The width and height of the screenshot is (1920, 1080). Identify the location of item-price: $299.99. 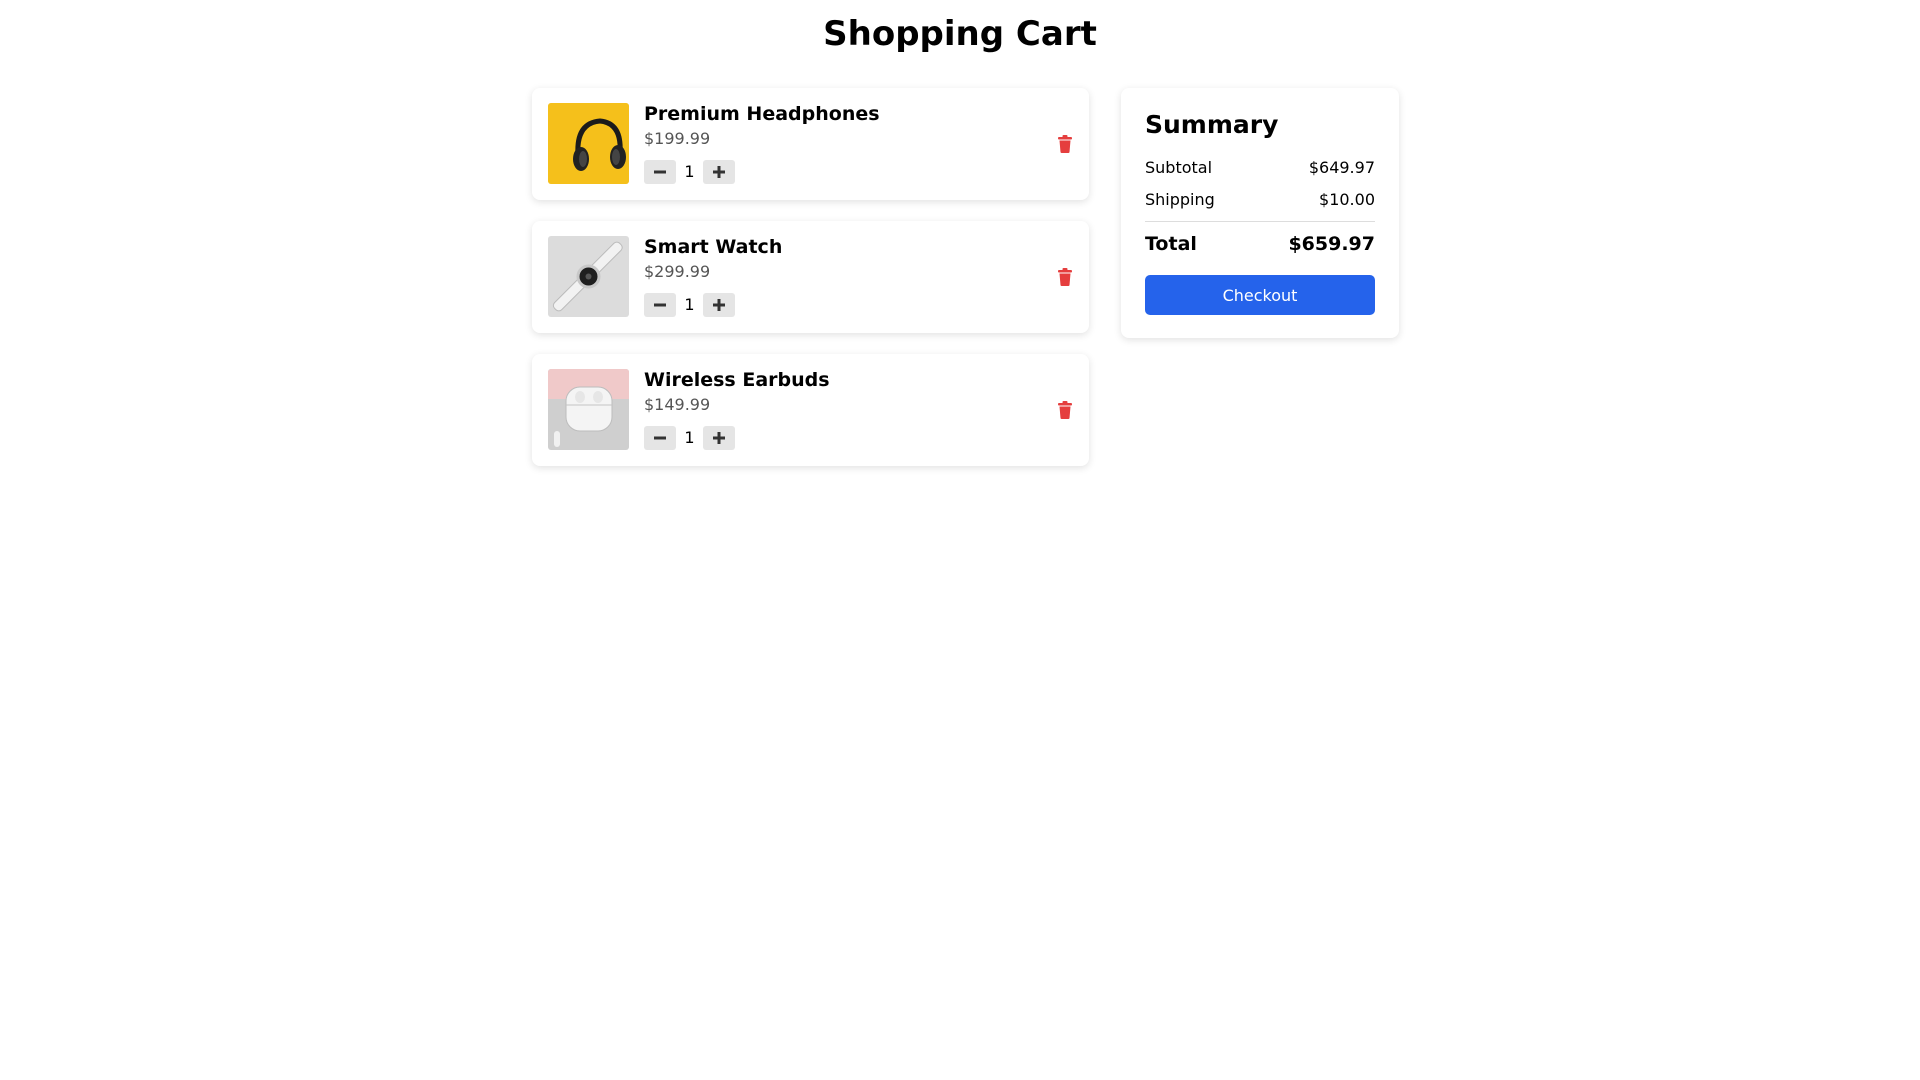
(677, 271).